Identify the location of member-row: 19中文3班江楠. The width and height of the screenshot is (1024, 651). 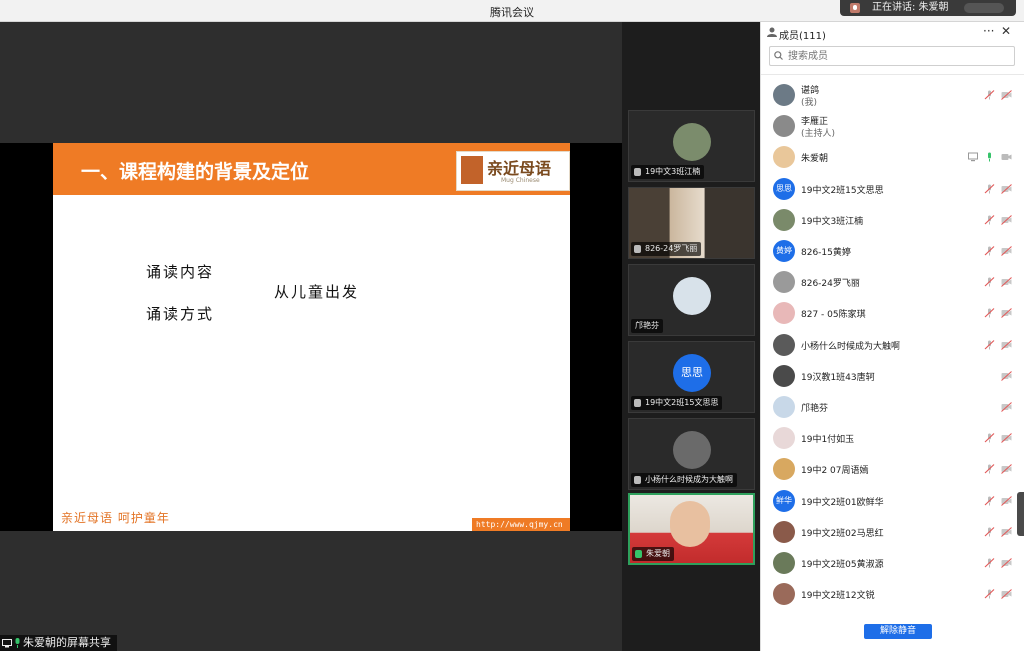
(892, 219).